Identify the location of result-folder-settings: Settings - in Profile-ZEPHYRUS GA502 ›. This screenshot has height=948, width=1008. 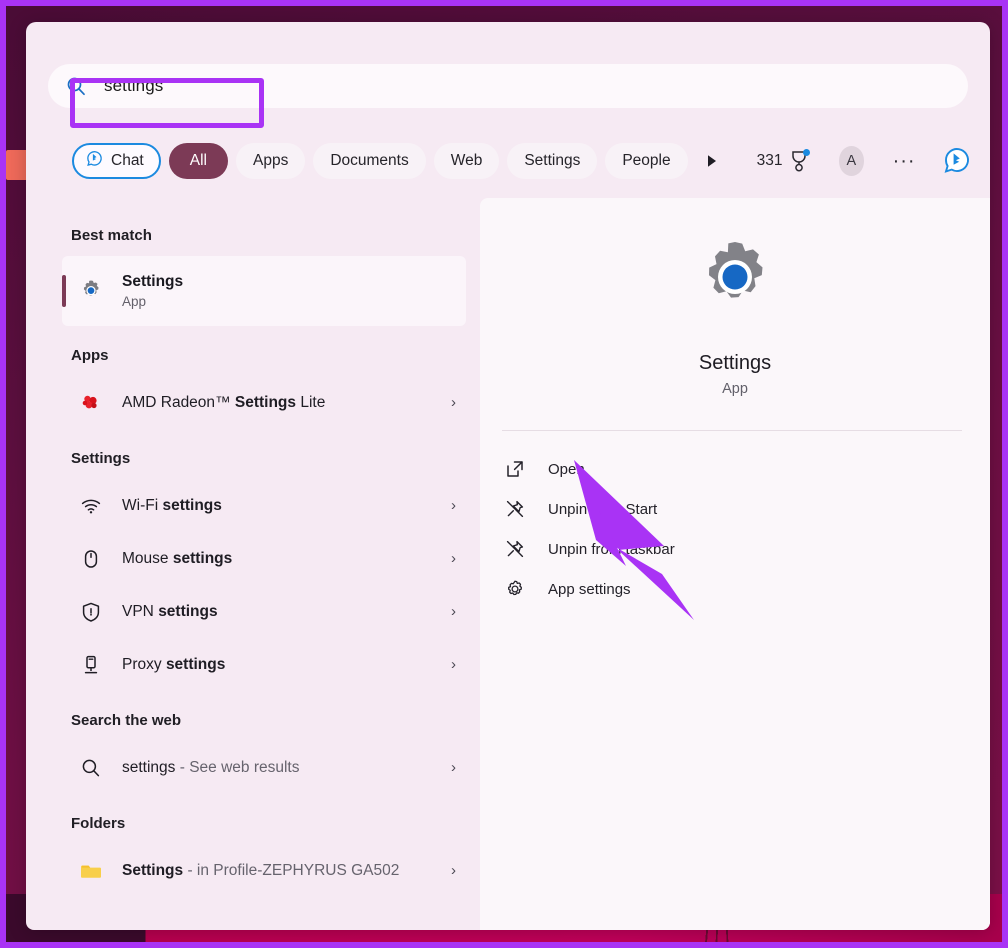
(264, 870).